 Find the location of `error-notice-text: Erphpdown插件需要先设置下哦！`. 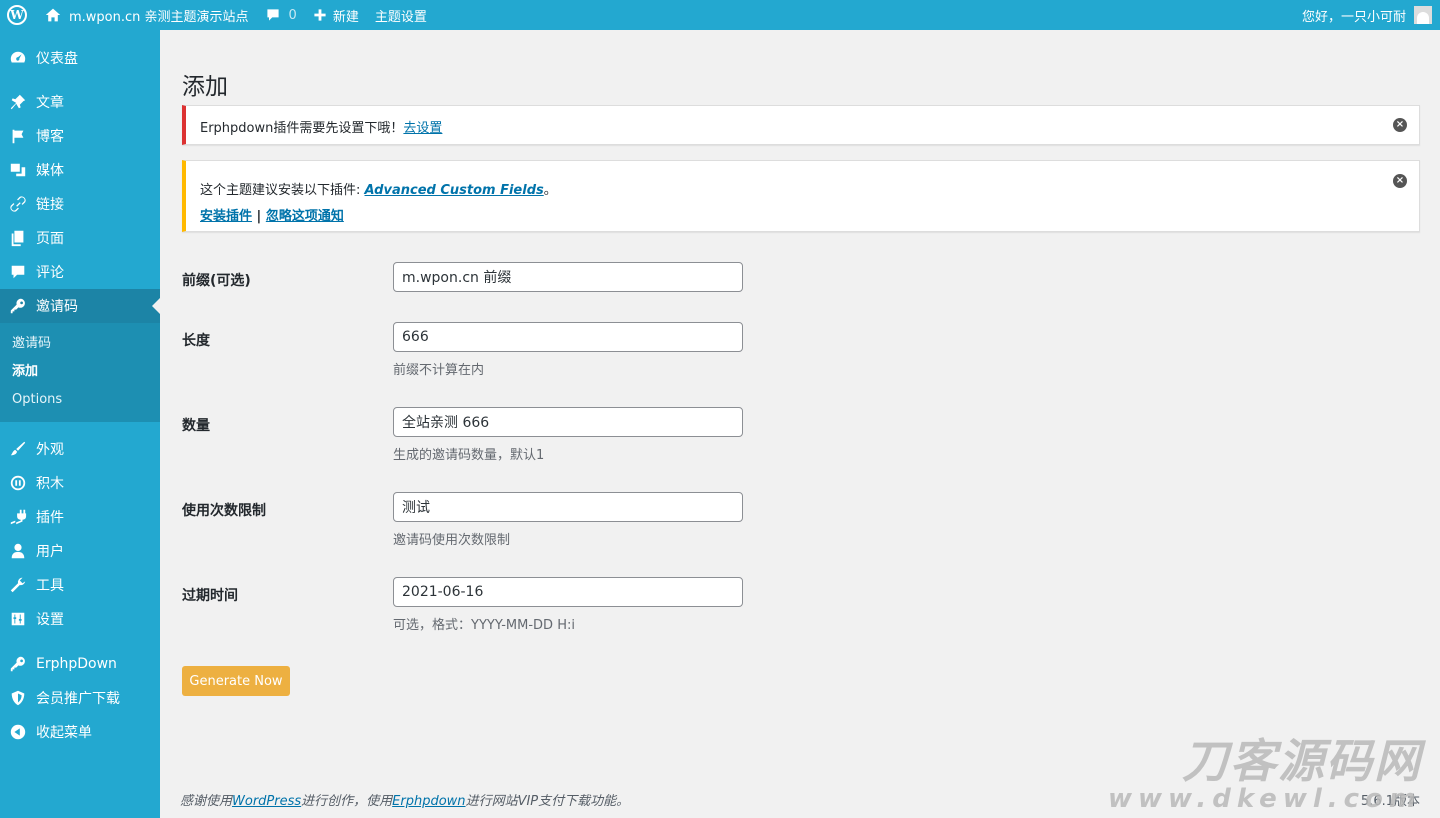

error-notice-text: Erphpdown插件需要先设置下哦！ is located at coordinates (302, 128).